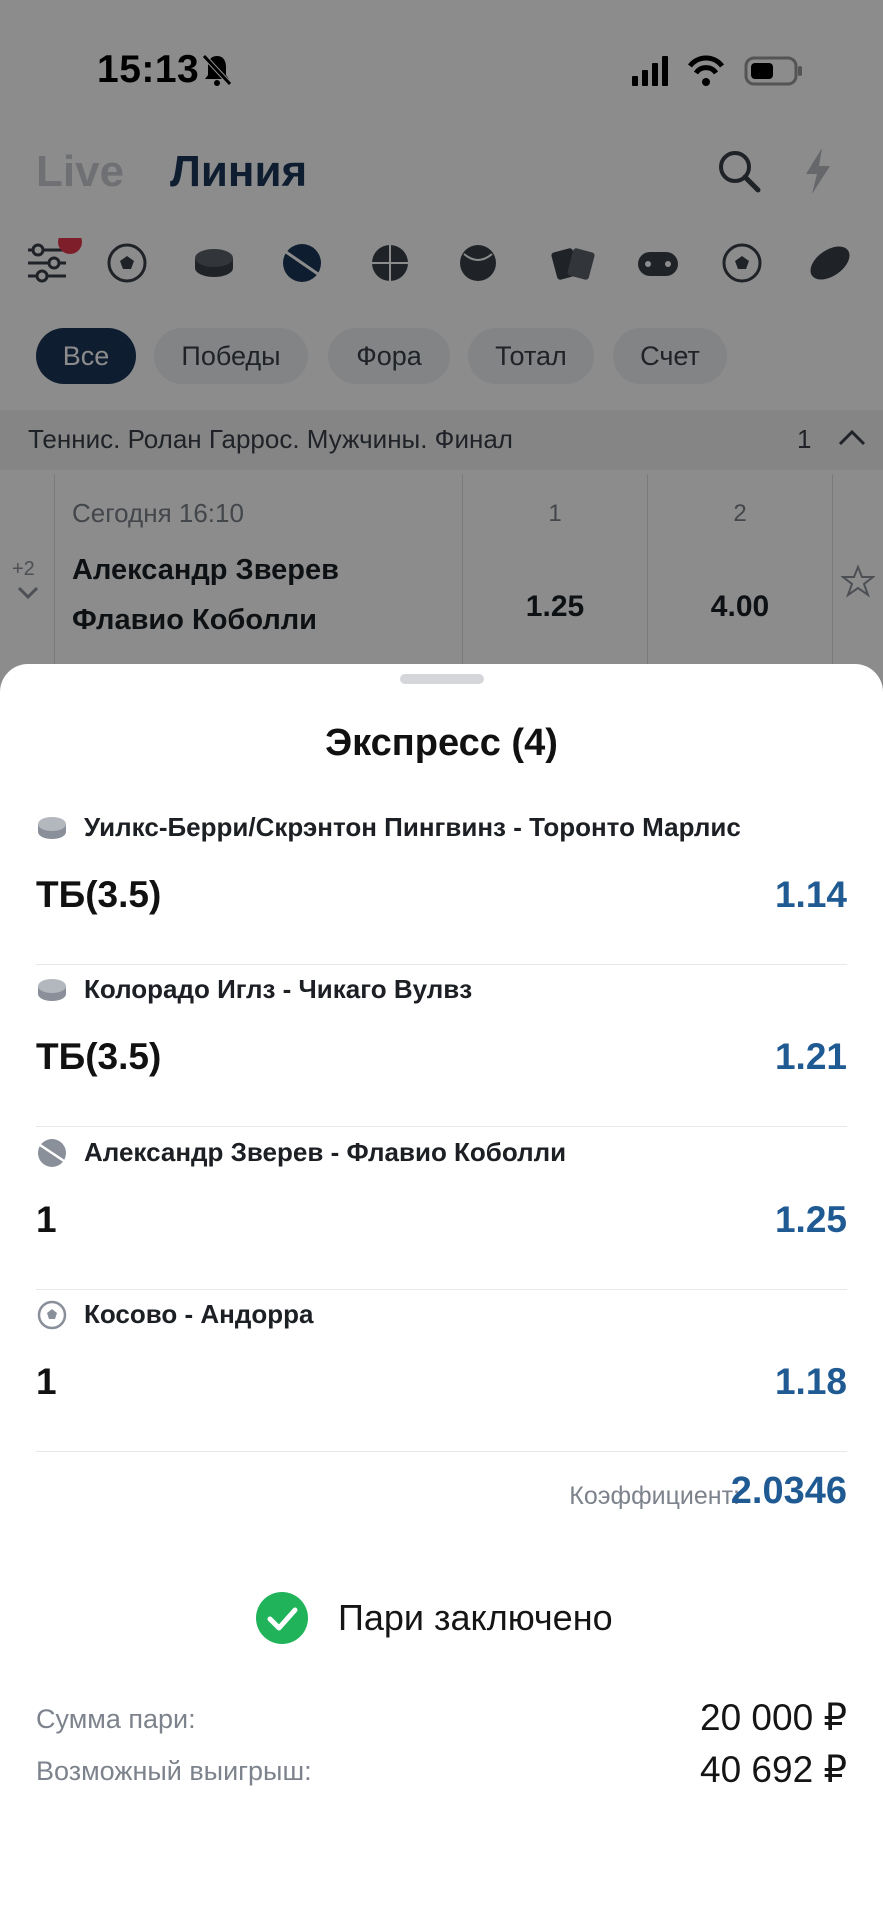 This screenshot has width=883, height=1920. What do you see at coordinates (810, 1056) in the screenshot?
I see `bet-odd: 1.21` at bounding box center [810, 1056].